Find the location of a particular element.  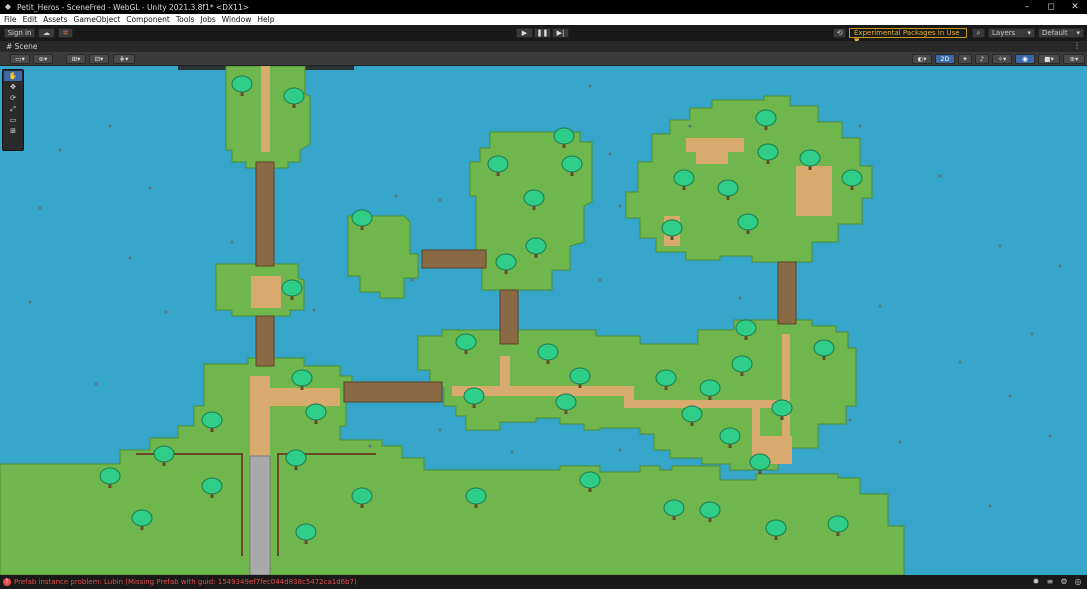

layout-dropdown: Default ▾ is located at coordinates (1061, 33).